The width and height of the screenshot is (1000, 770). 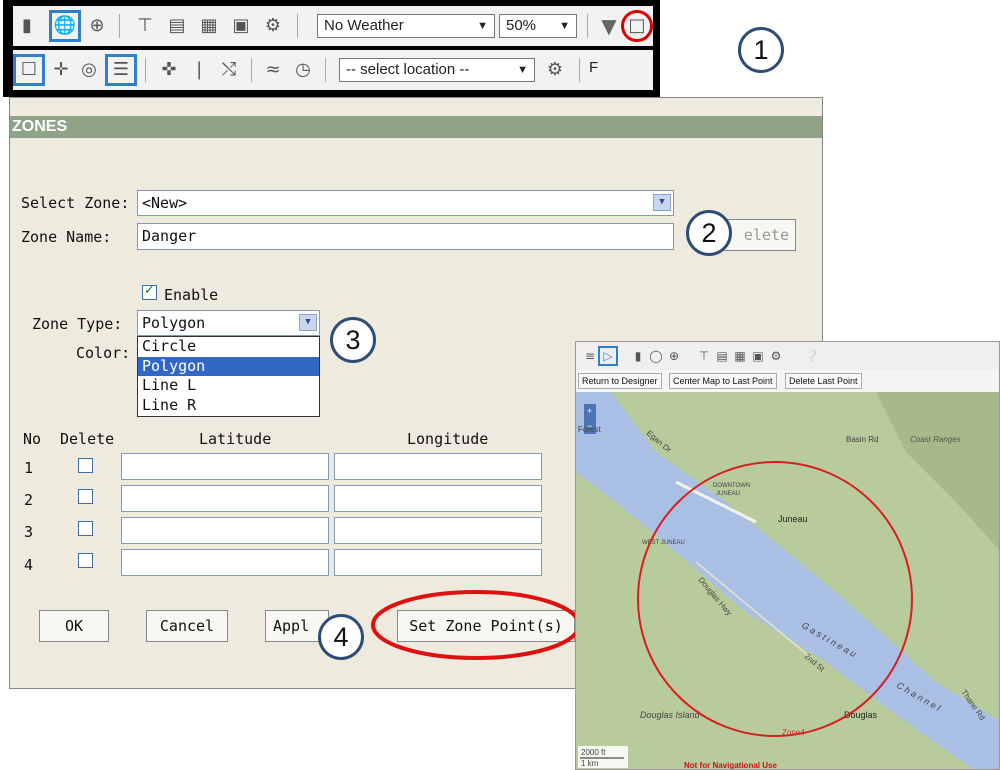 What do you see at coordinates (521, 25) in the screenshot?
I see `zoom-select-value: 50%` at bounding box center [521, 25].